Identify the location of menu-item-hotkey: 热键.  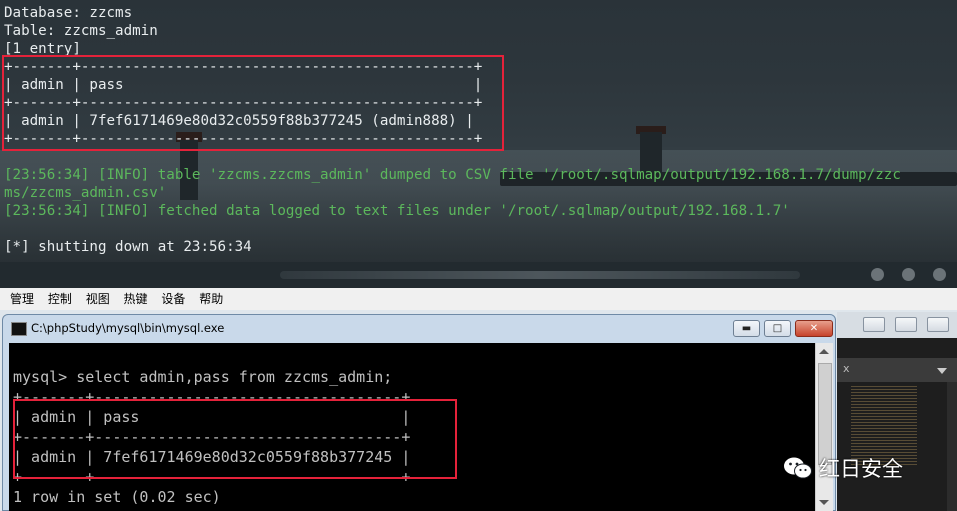
(136, 299).